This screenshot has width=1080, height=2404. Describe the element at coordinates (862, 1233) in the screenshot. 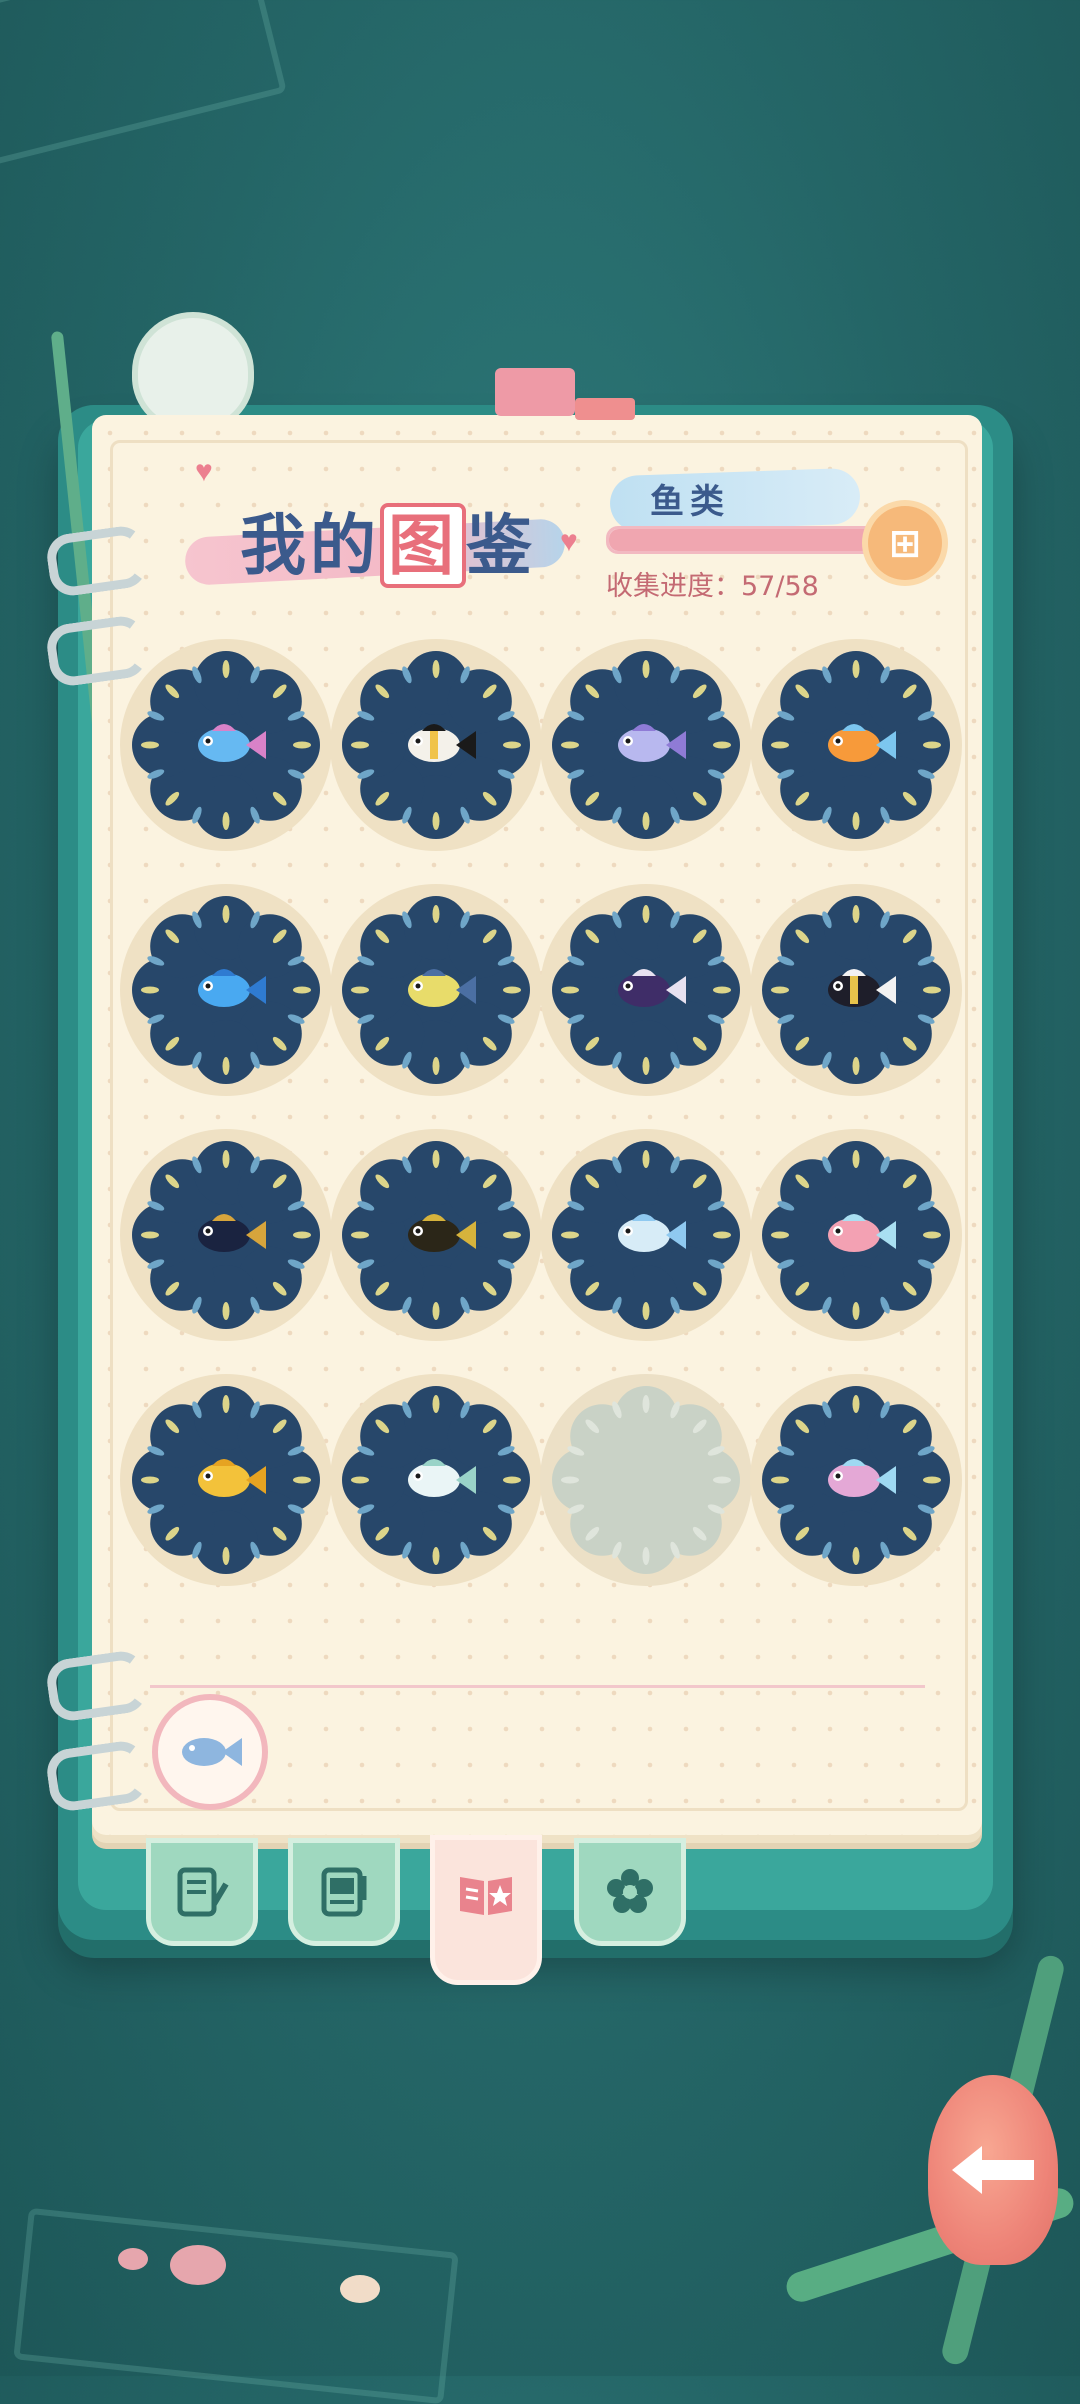

I see `sunfish-icon` at that location.